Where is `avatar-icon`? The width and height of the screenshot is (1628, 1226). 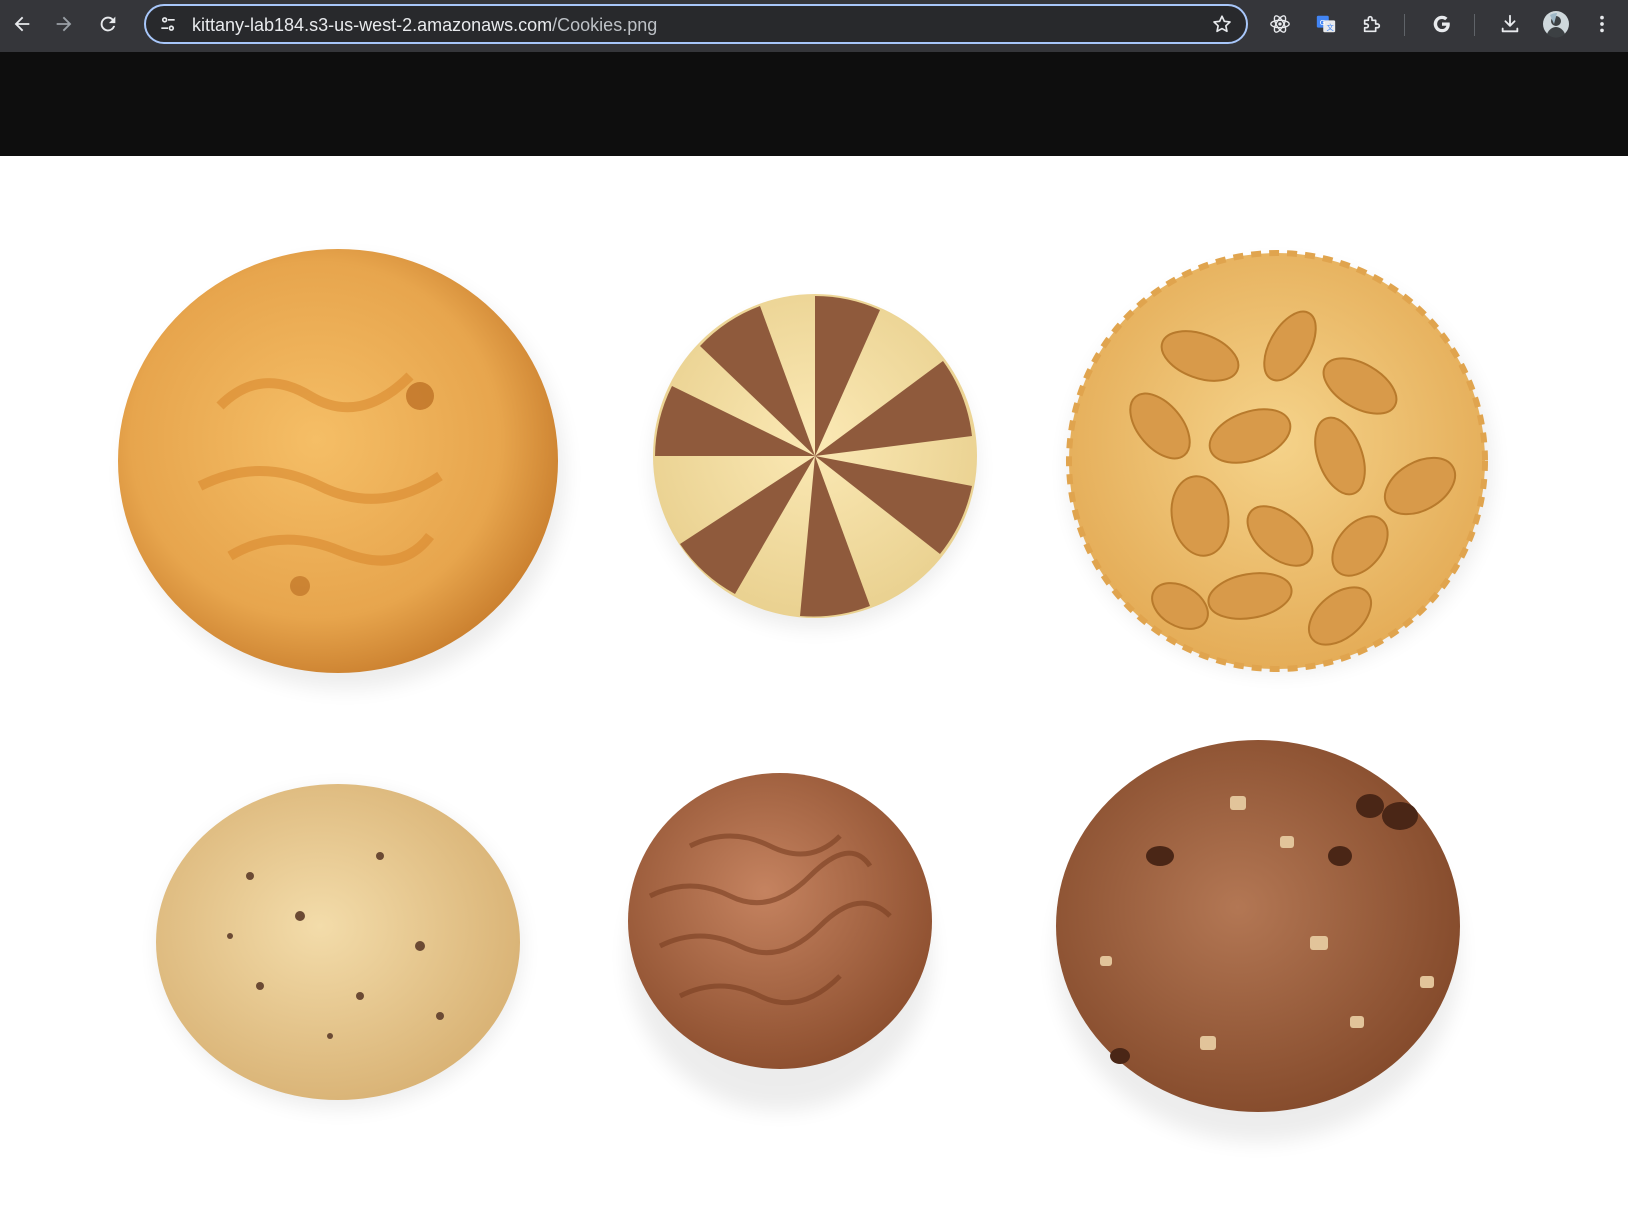
avatar-icon is located at coordinates (1556, 24).